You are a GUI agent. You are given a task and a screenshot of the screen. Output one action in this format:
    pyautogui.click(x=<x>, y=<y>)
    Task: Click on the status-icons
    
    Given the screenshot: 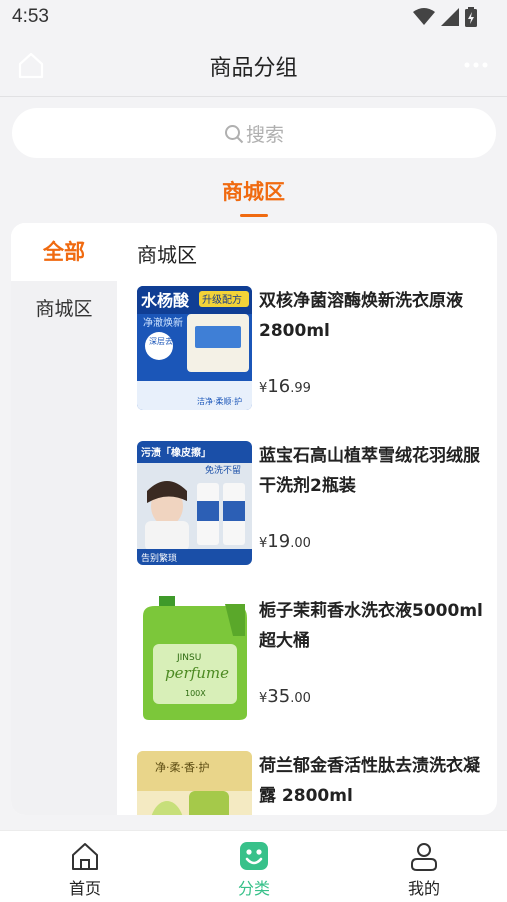 What is the action you would take?
    pyautogui.click(x=445, y=17)
    